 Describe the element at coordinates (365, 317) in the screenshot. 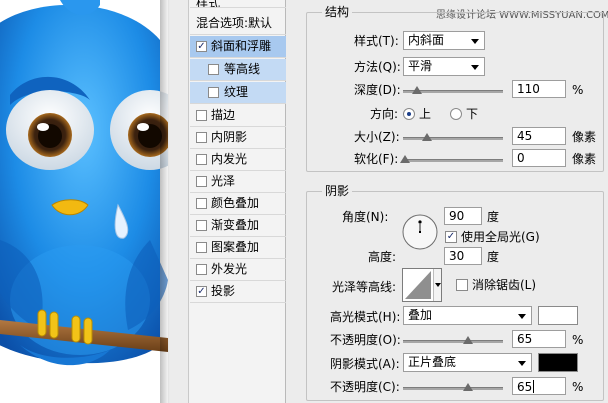

I see `highlight-mode-label: 高光模式(H):` at that location.